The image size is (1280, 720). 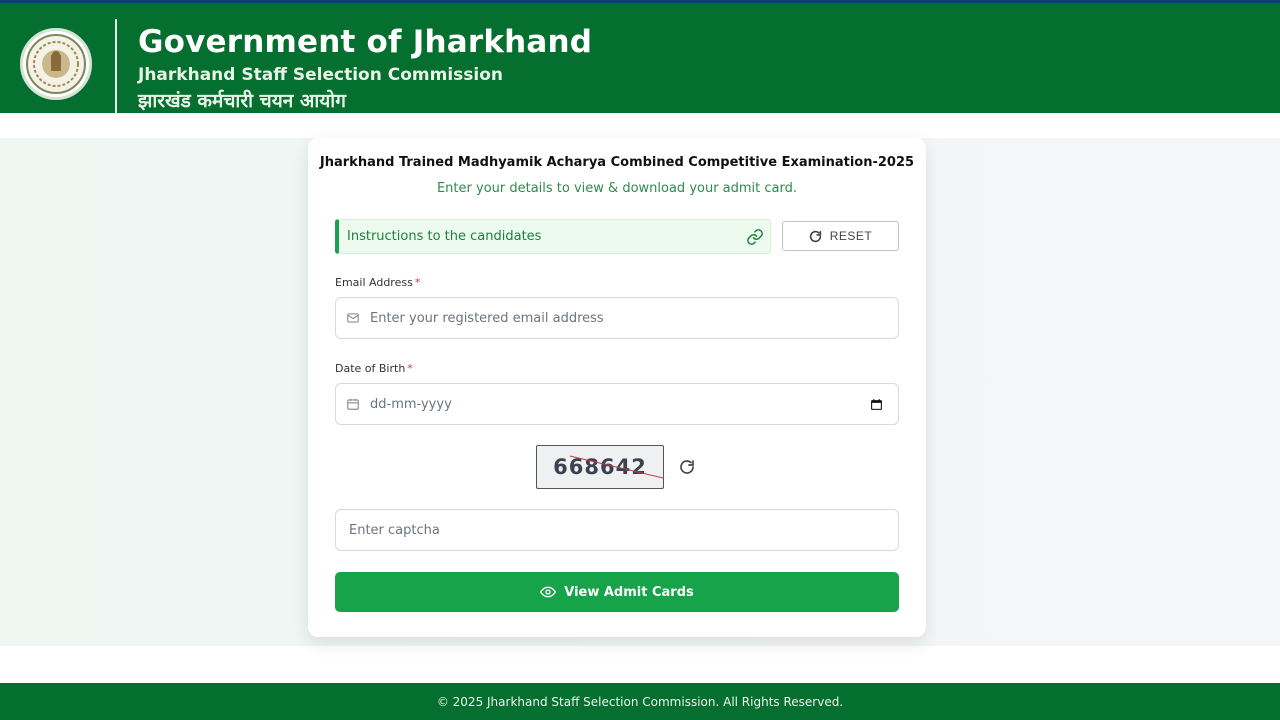 I want to click on dob-label: Date of Birth *, so click(x=374, y=368).